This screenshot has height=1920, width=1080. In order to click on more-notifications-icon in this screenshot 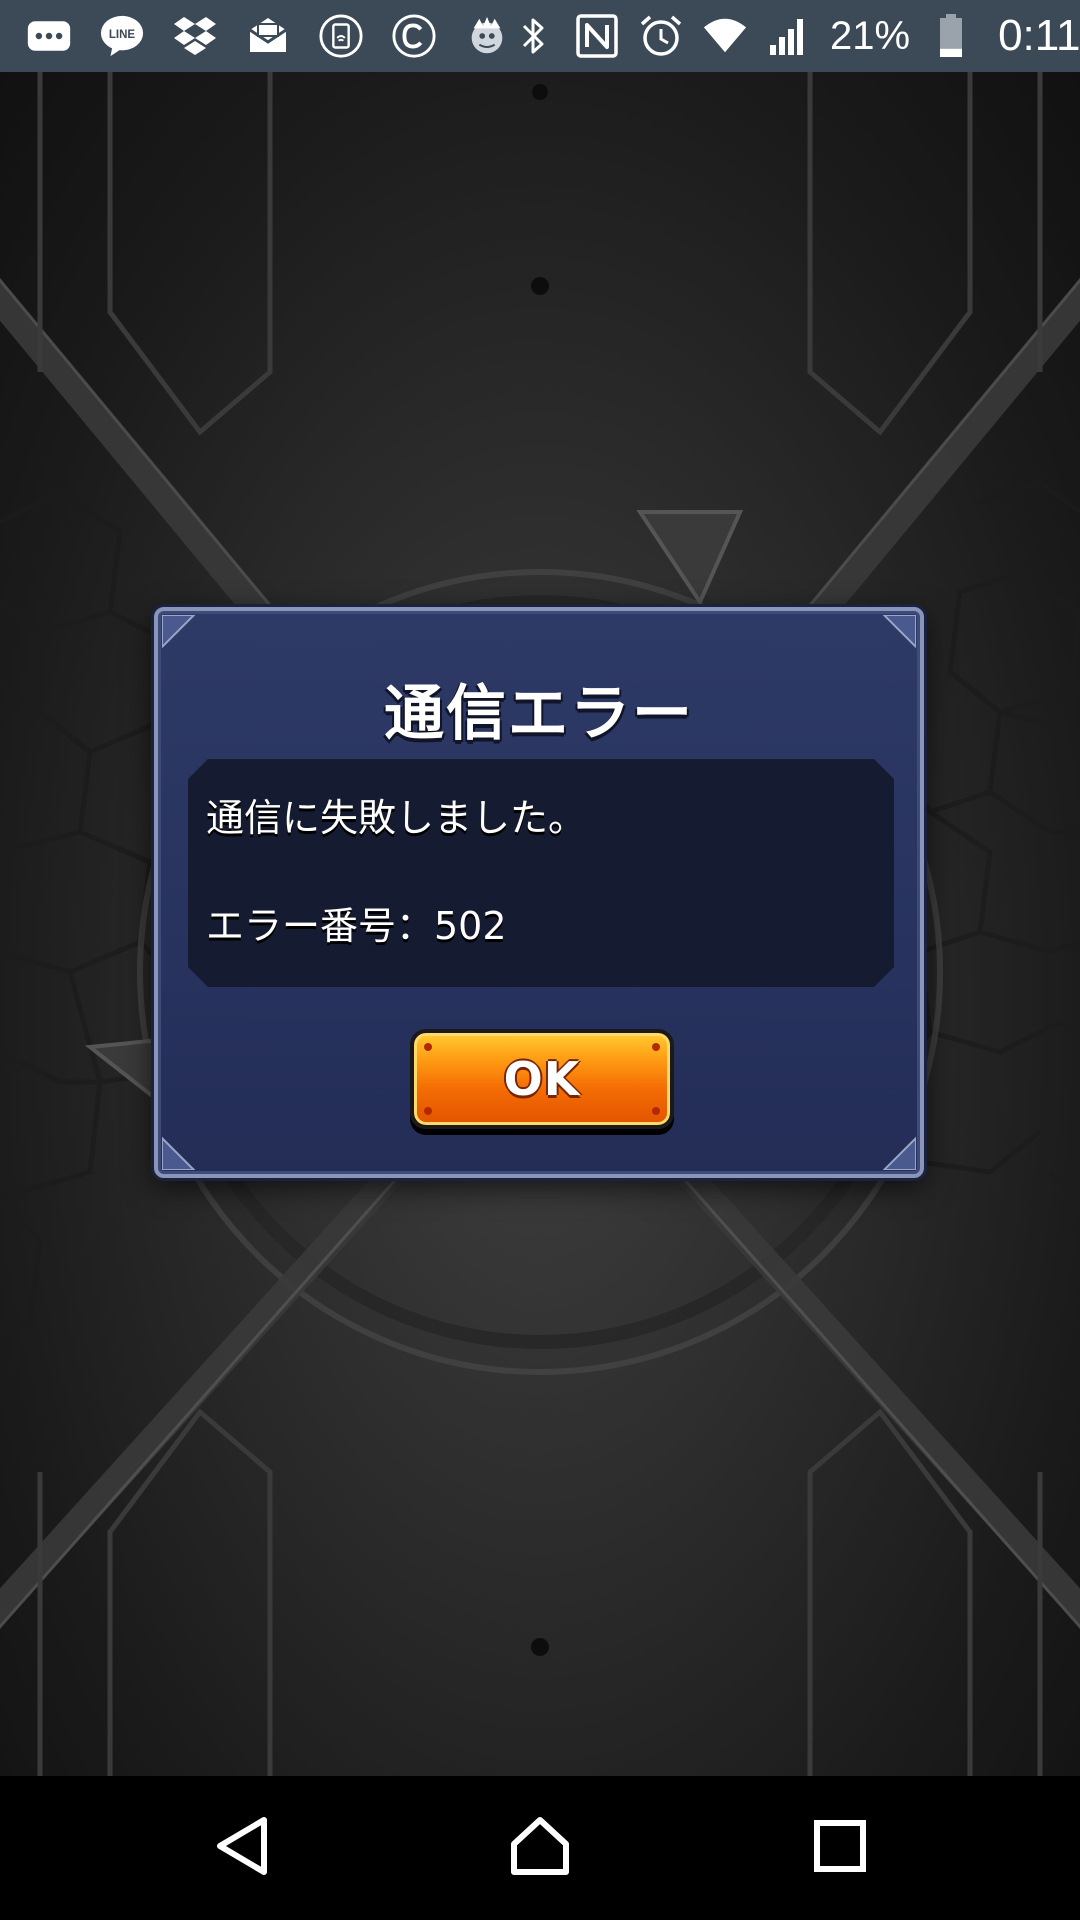, I will do `click(49, 36)`.